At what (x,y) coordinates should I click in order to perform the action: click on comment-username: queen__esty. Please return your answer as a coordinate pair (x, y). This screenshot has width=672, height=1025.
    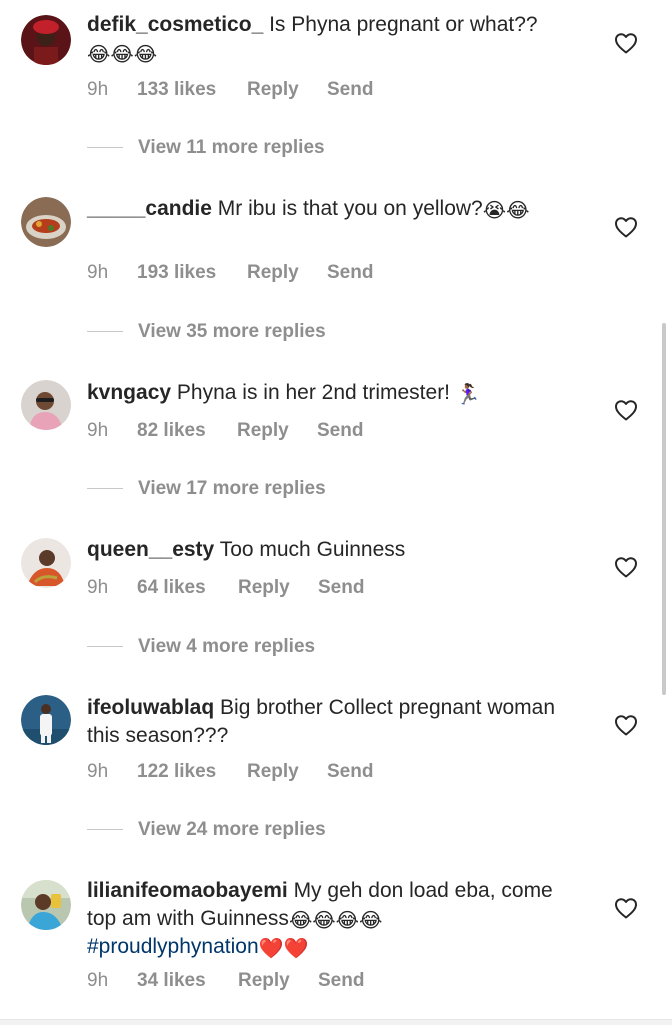
    Looking at the image, I should click on (150, 549).